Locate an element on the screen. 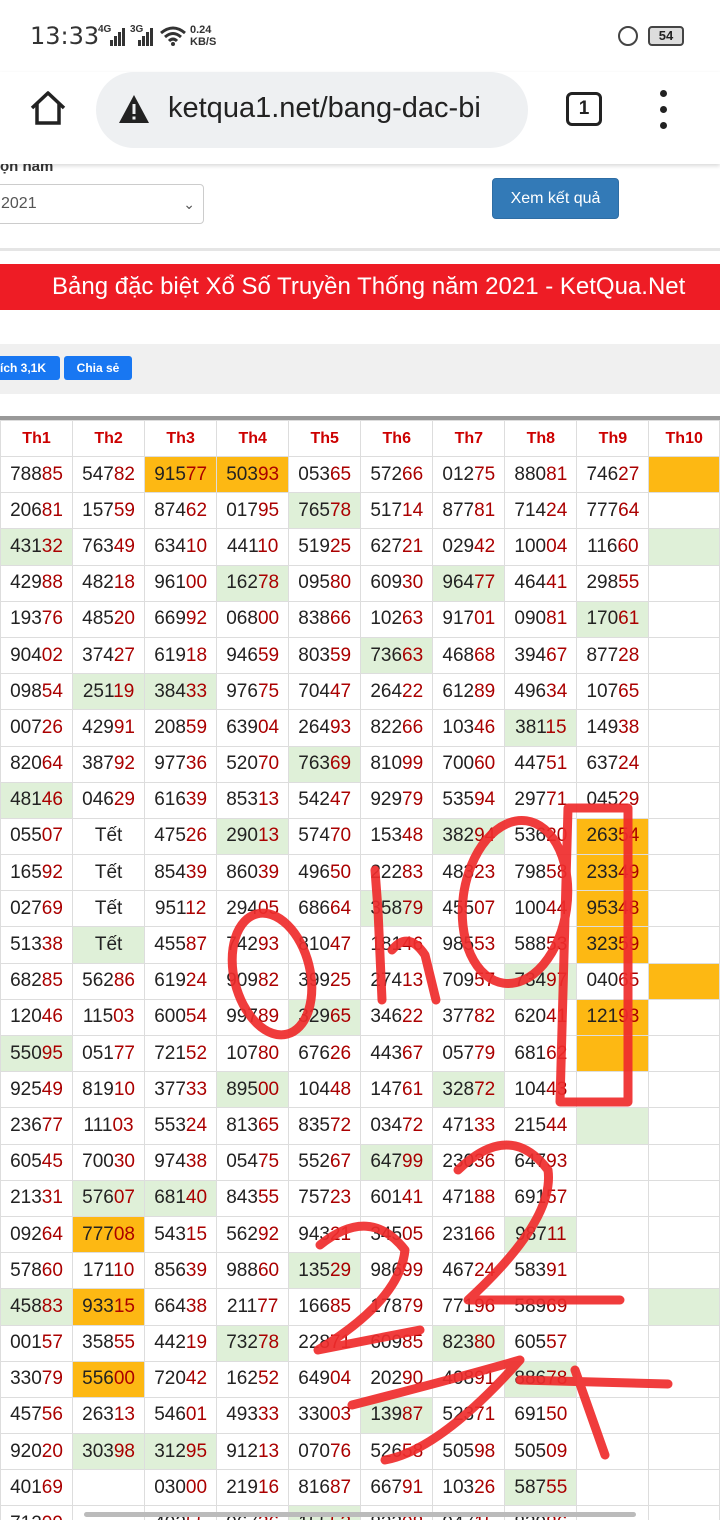 Image resolution: width=720 pixels, height=1520 pixels. warning-icon is located at coordinates (134, 109).